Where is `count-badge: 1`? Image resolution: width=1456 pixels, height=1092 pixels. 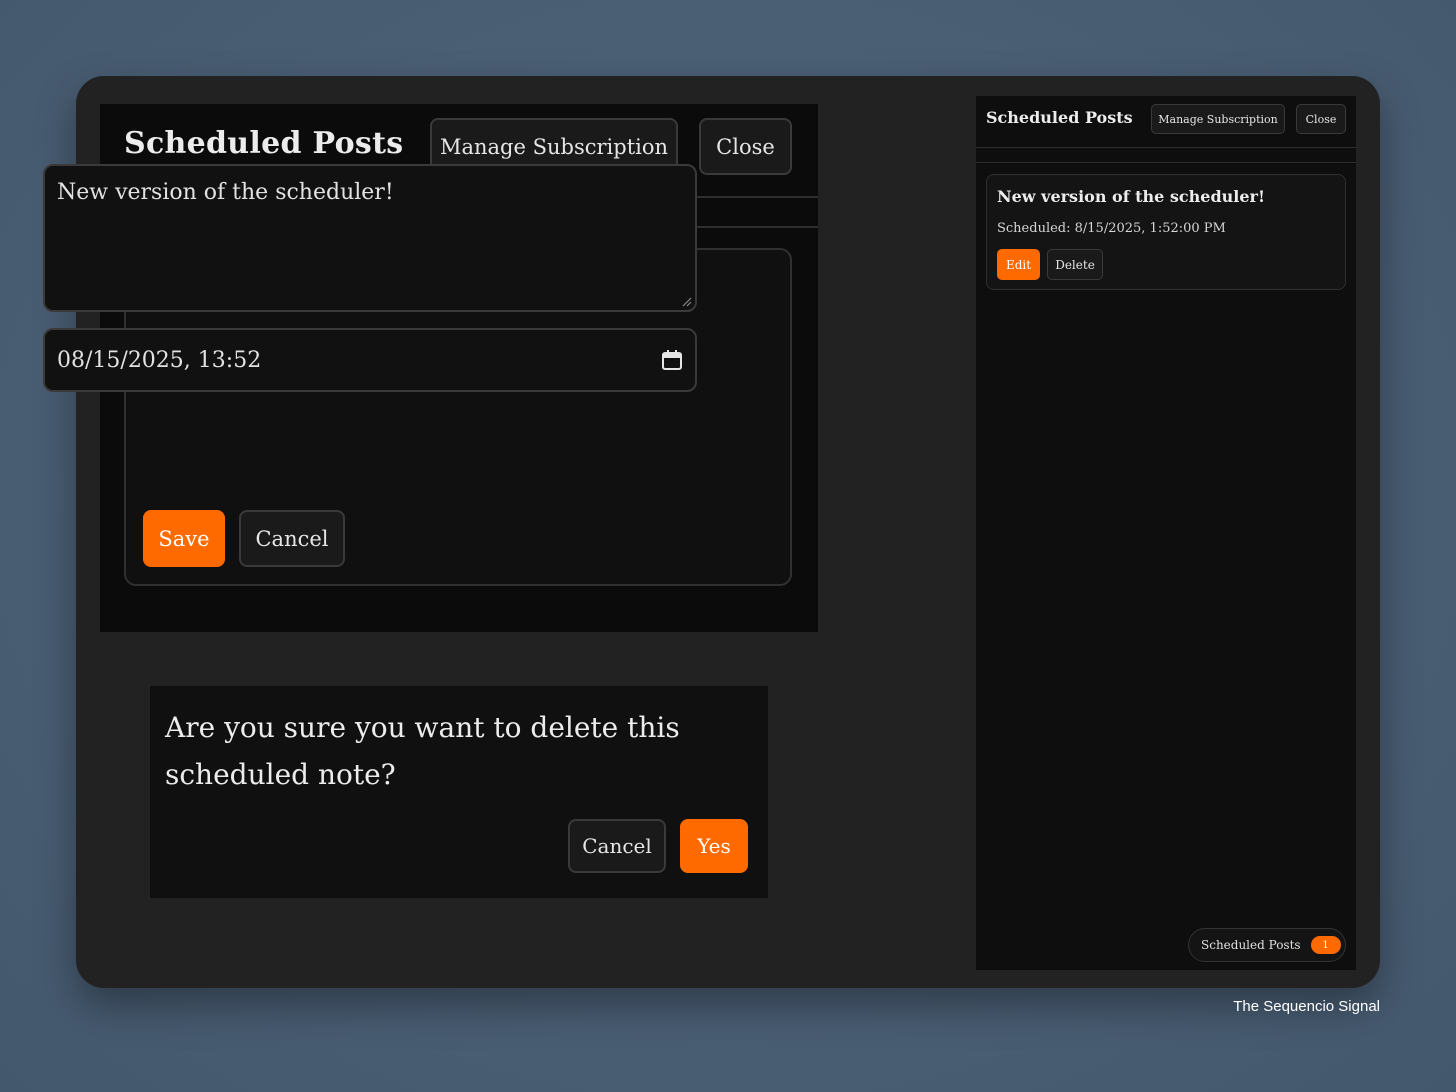 count-badge: 1 is located at coordinates (1325, 945).